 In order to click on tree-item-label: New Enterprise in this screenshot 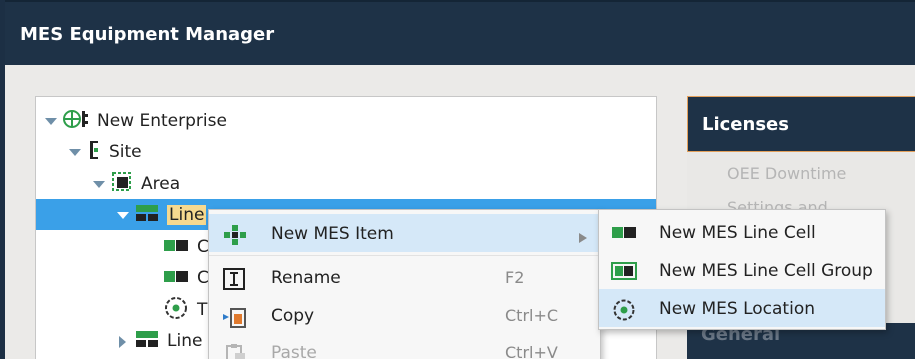, I will do `click(162, 121)`.